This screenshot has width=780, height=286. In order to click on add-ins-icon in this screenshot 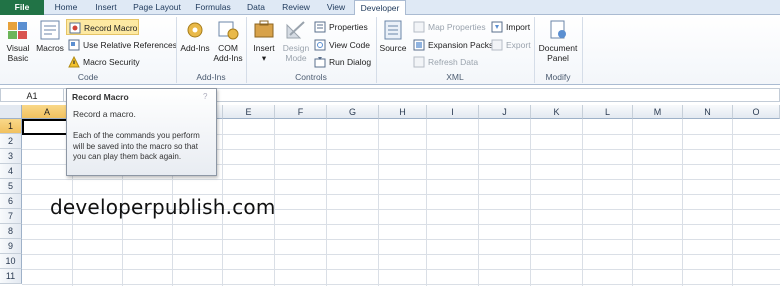, I will do `click(195, 30)`.